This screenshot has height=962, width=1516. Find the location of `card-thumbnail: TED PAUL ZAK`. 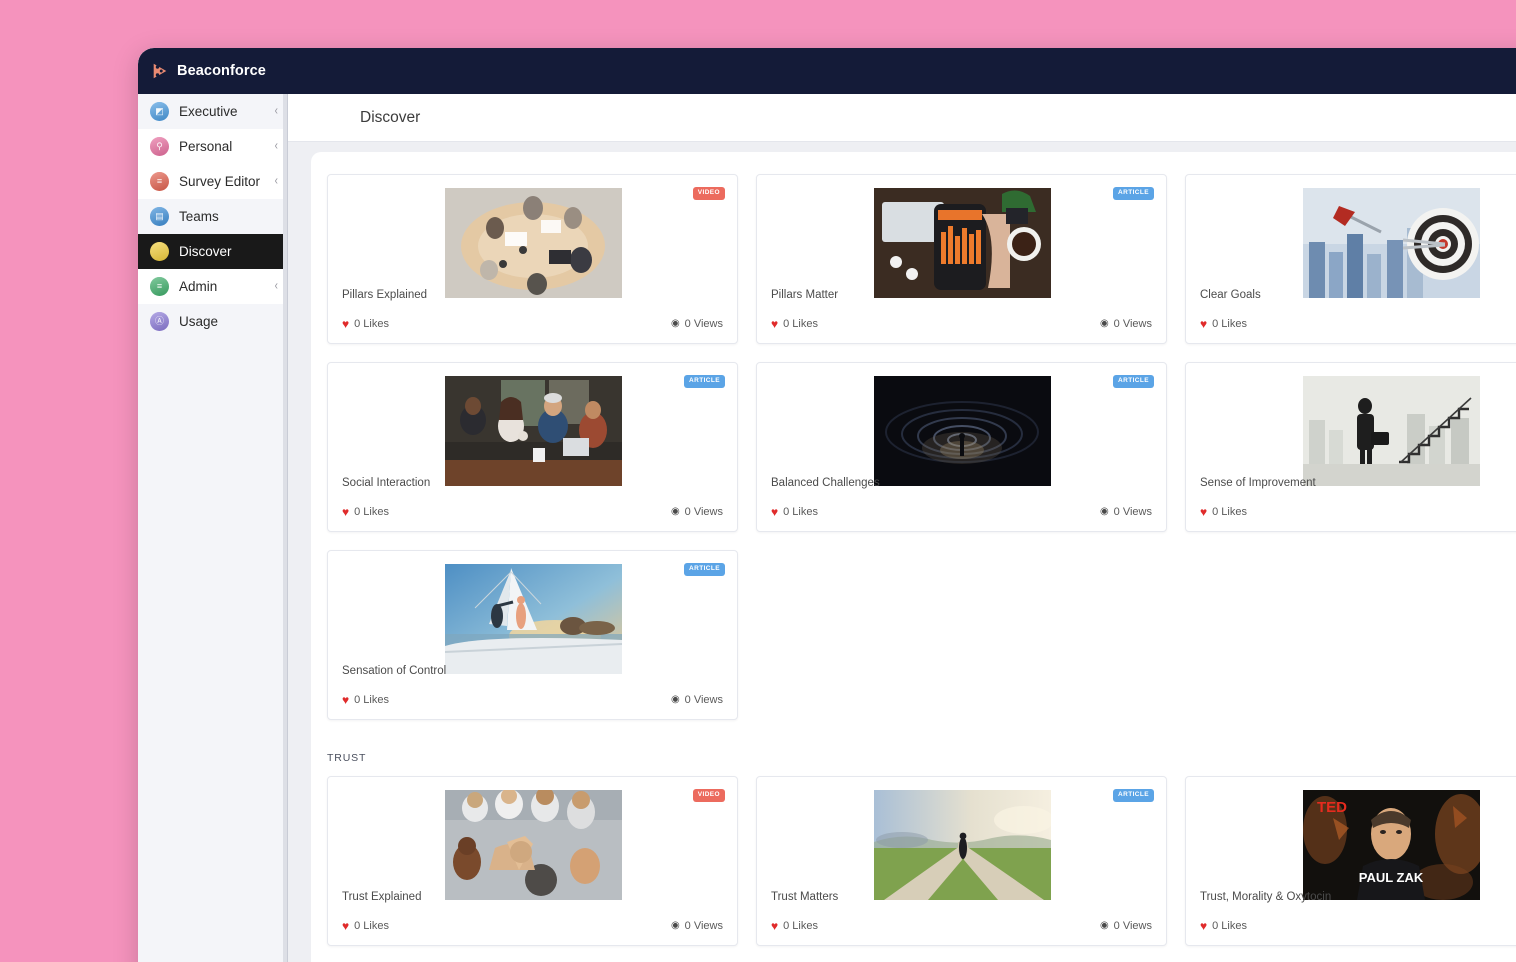

card-thumbnail: TED PAUL ZAK is located at coordinates (1391, 845).